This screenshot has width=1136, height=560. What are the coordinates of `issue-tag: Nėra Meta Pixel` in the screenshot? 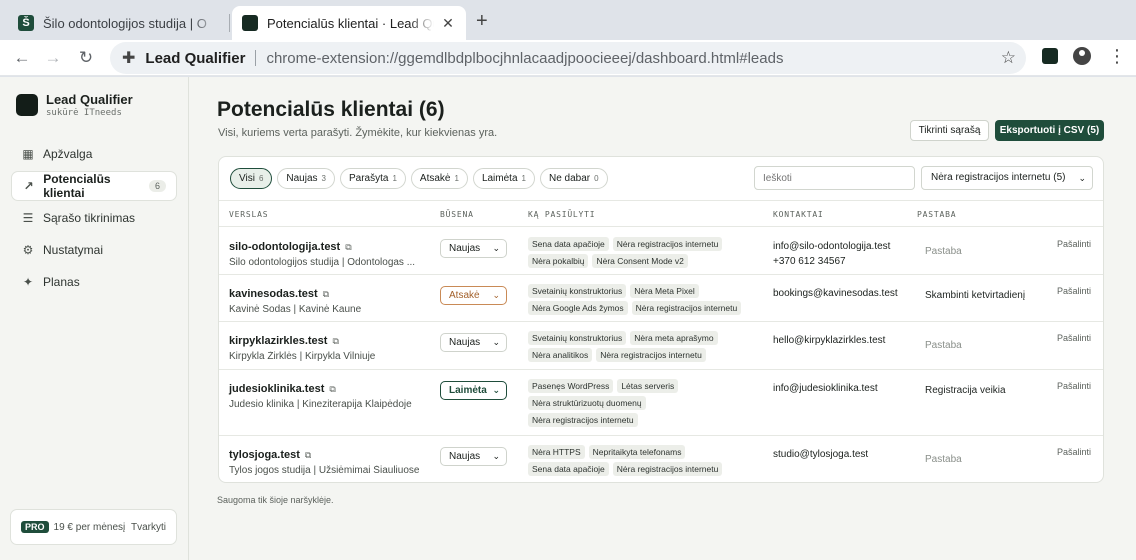 It's located at (664, 291).